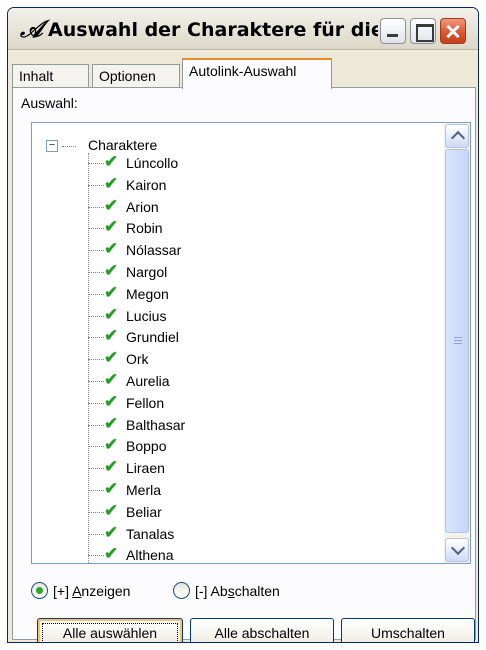 The height and width of the screenshot is (650, 486). I want to click on tree-item: ✔ Lúncollo, so click(258, 162).